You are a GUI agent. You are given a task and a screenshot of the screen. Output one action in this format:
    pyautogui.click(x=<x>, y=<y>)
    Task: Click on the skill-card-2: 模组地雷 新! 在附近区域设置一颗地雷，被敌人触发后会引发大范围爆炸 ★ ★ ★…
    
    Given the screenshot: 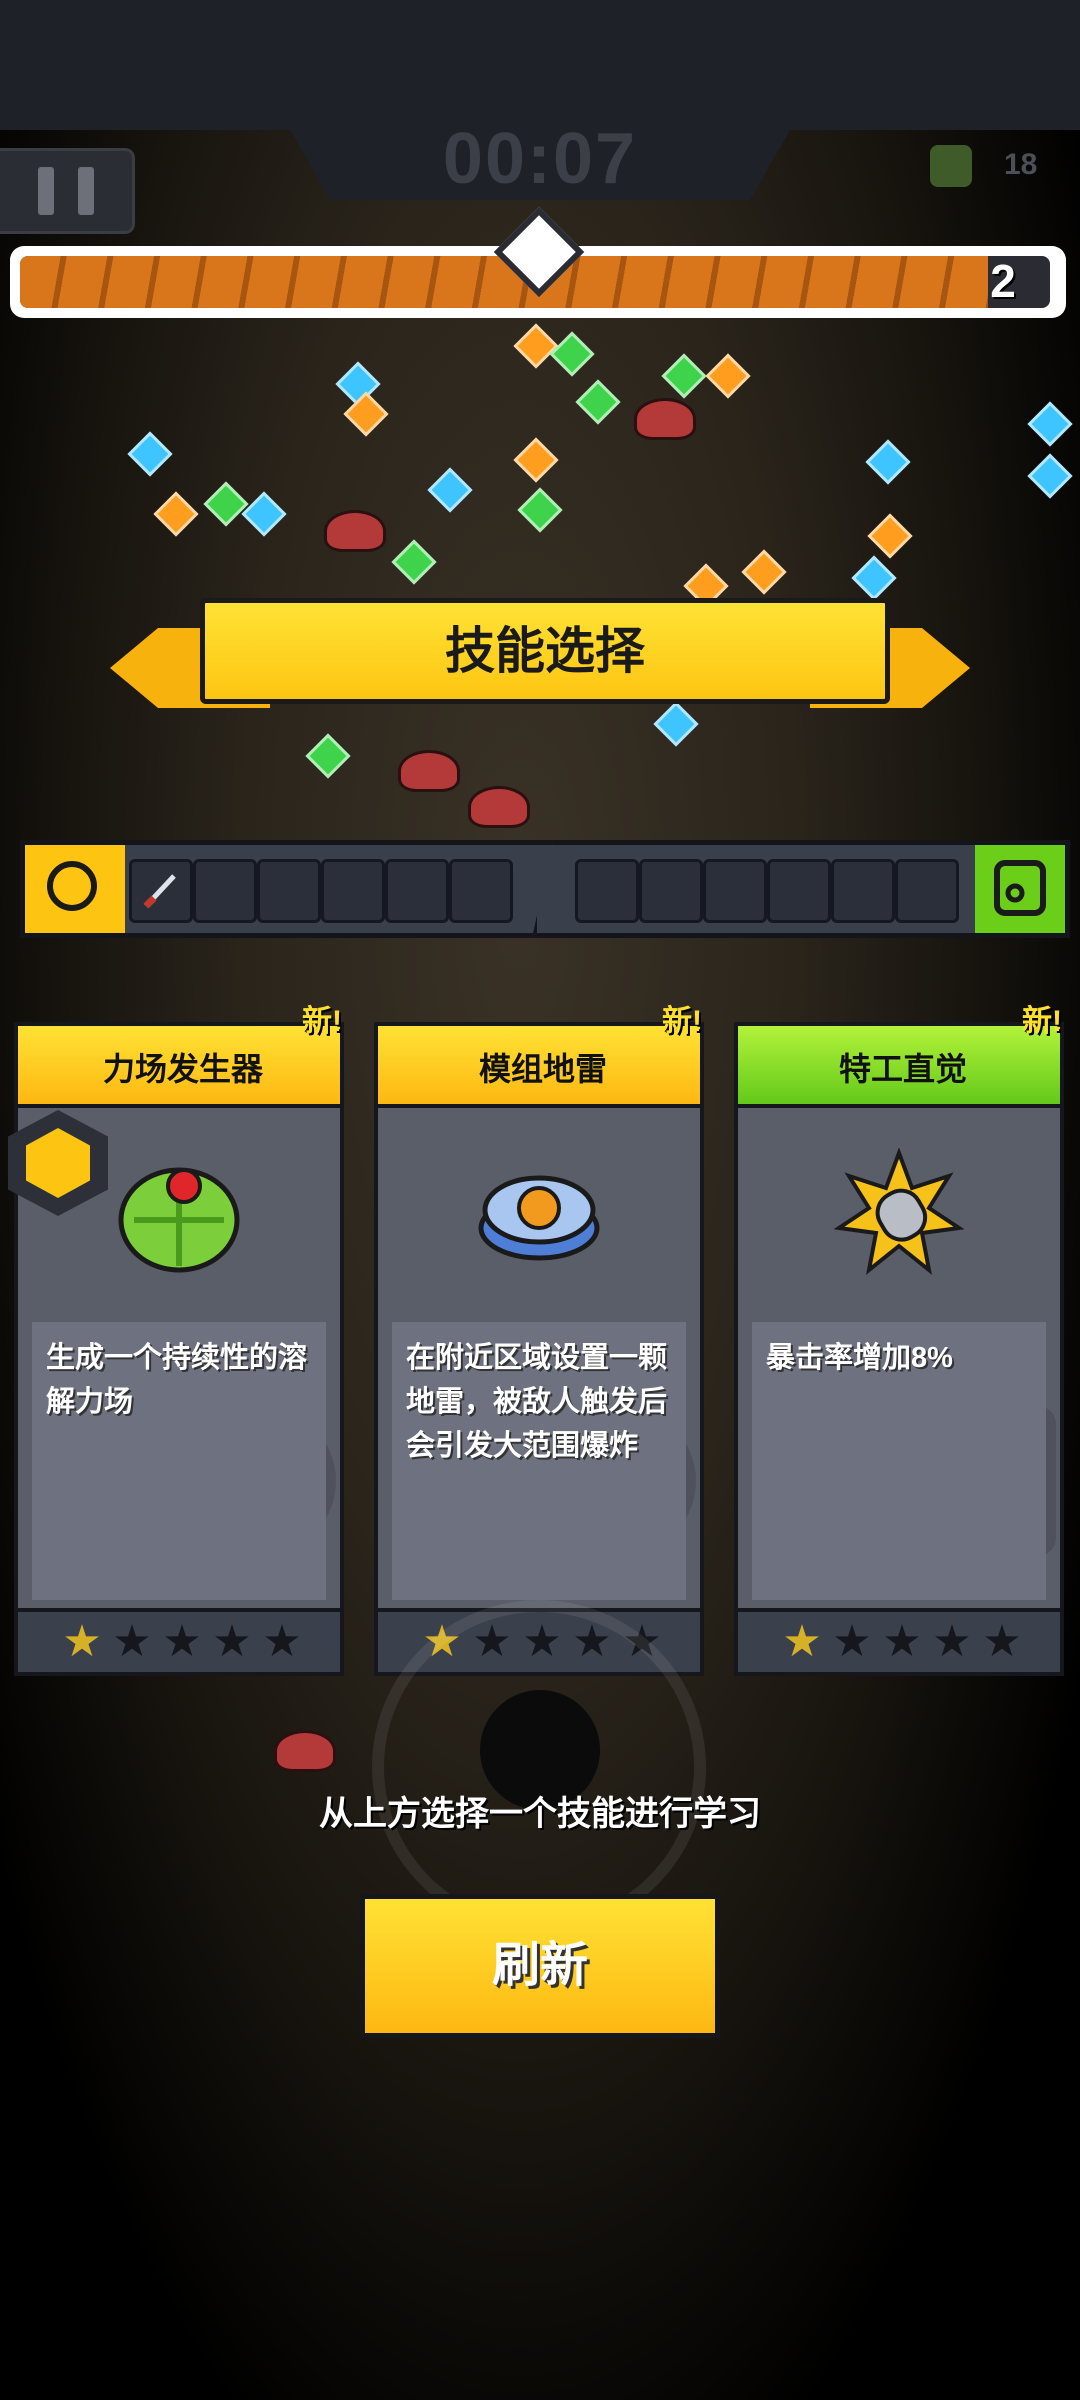 What is the action you would take?
    pyautogui.click(x=539, y=1340)
    